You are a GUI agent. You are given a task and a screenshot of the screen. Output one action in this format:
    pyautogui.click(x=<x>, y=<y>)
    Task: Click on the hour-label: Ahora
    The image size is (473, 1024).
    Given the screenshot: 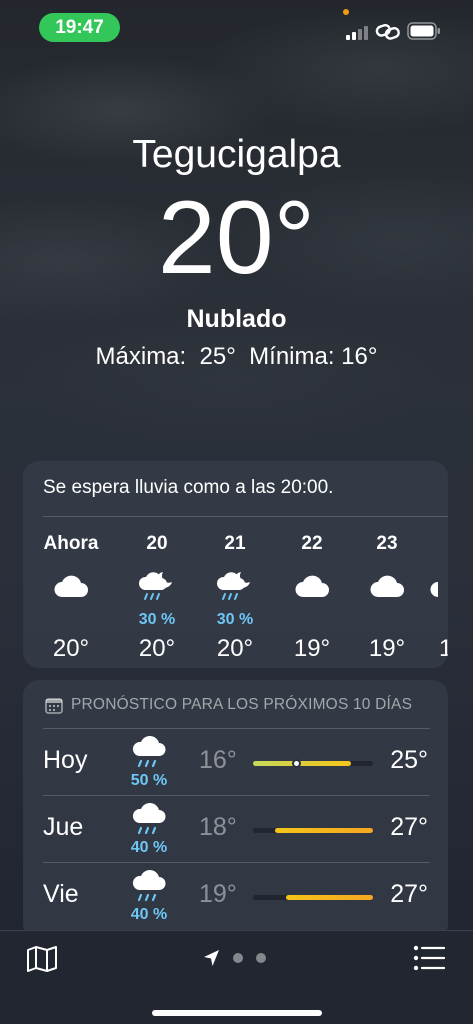 What is the action you would take?
    pyautogui.click(x=71, y=543)
    